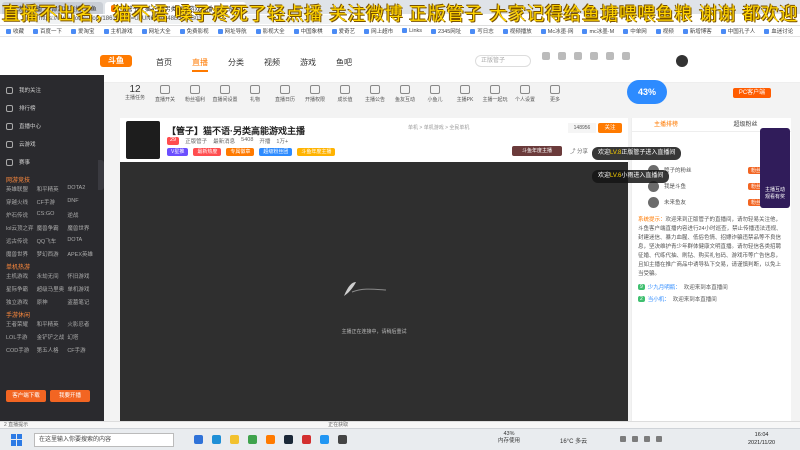 Image resolution: width=800 pixels, height=450 pixels. What do you see at coordinates (324, 439) in the screenshot?
I see `qq-icon` at bounding box center [324, 439].